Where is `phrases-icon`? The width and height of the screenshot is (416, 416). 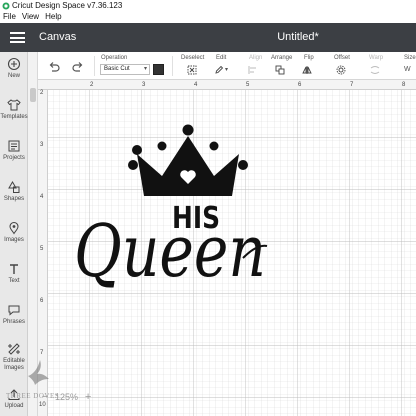 phrases-icon is located at coordinates (14, 310).